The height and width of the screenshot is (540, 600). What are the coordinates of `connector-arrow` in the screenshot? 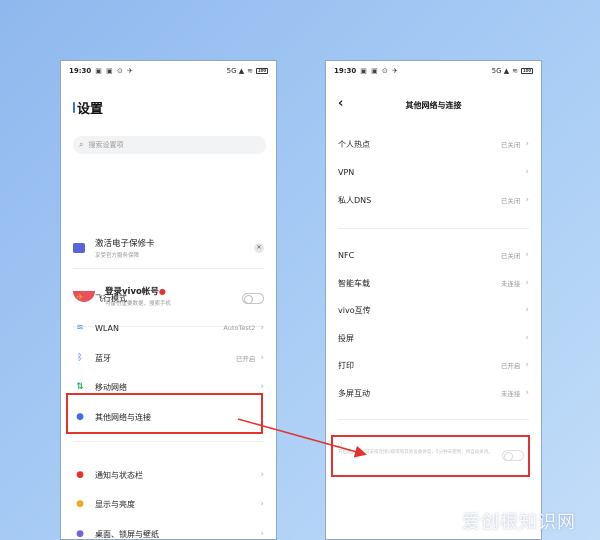 It's located at (302, 438).